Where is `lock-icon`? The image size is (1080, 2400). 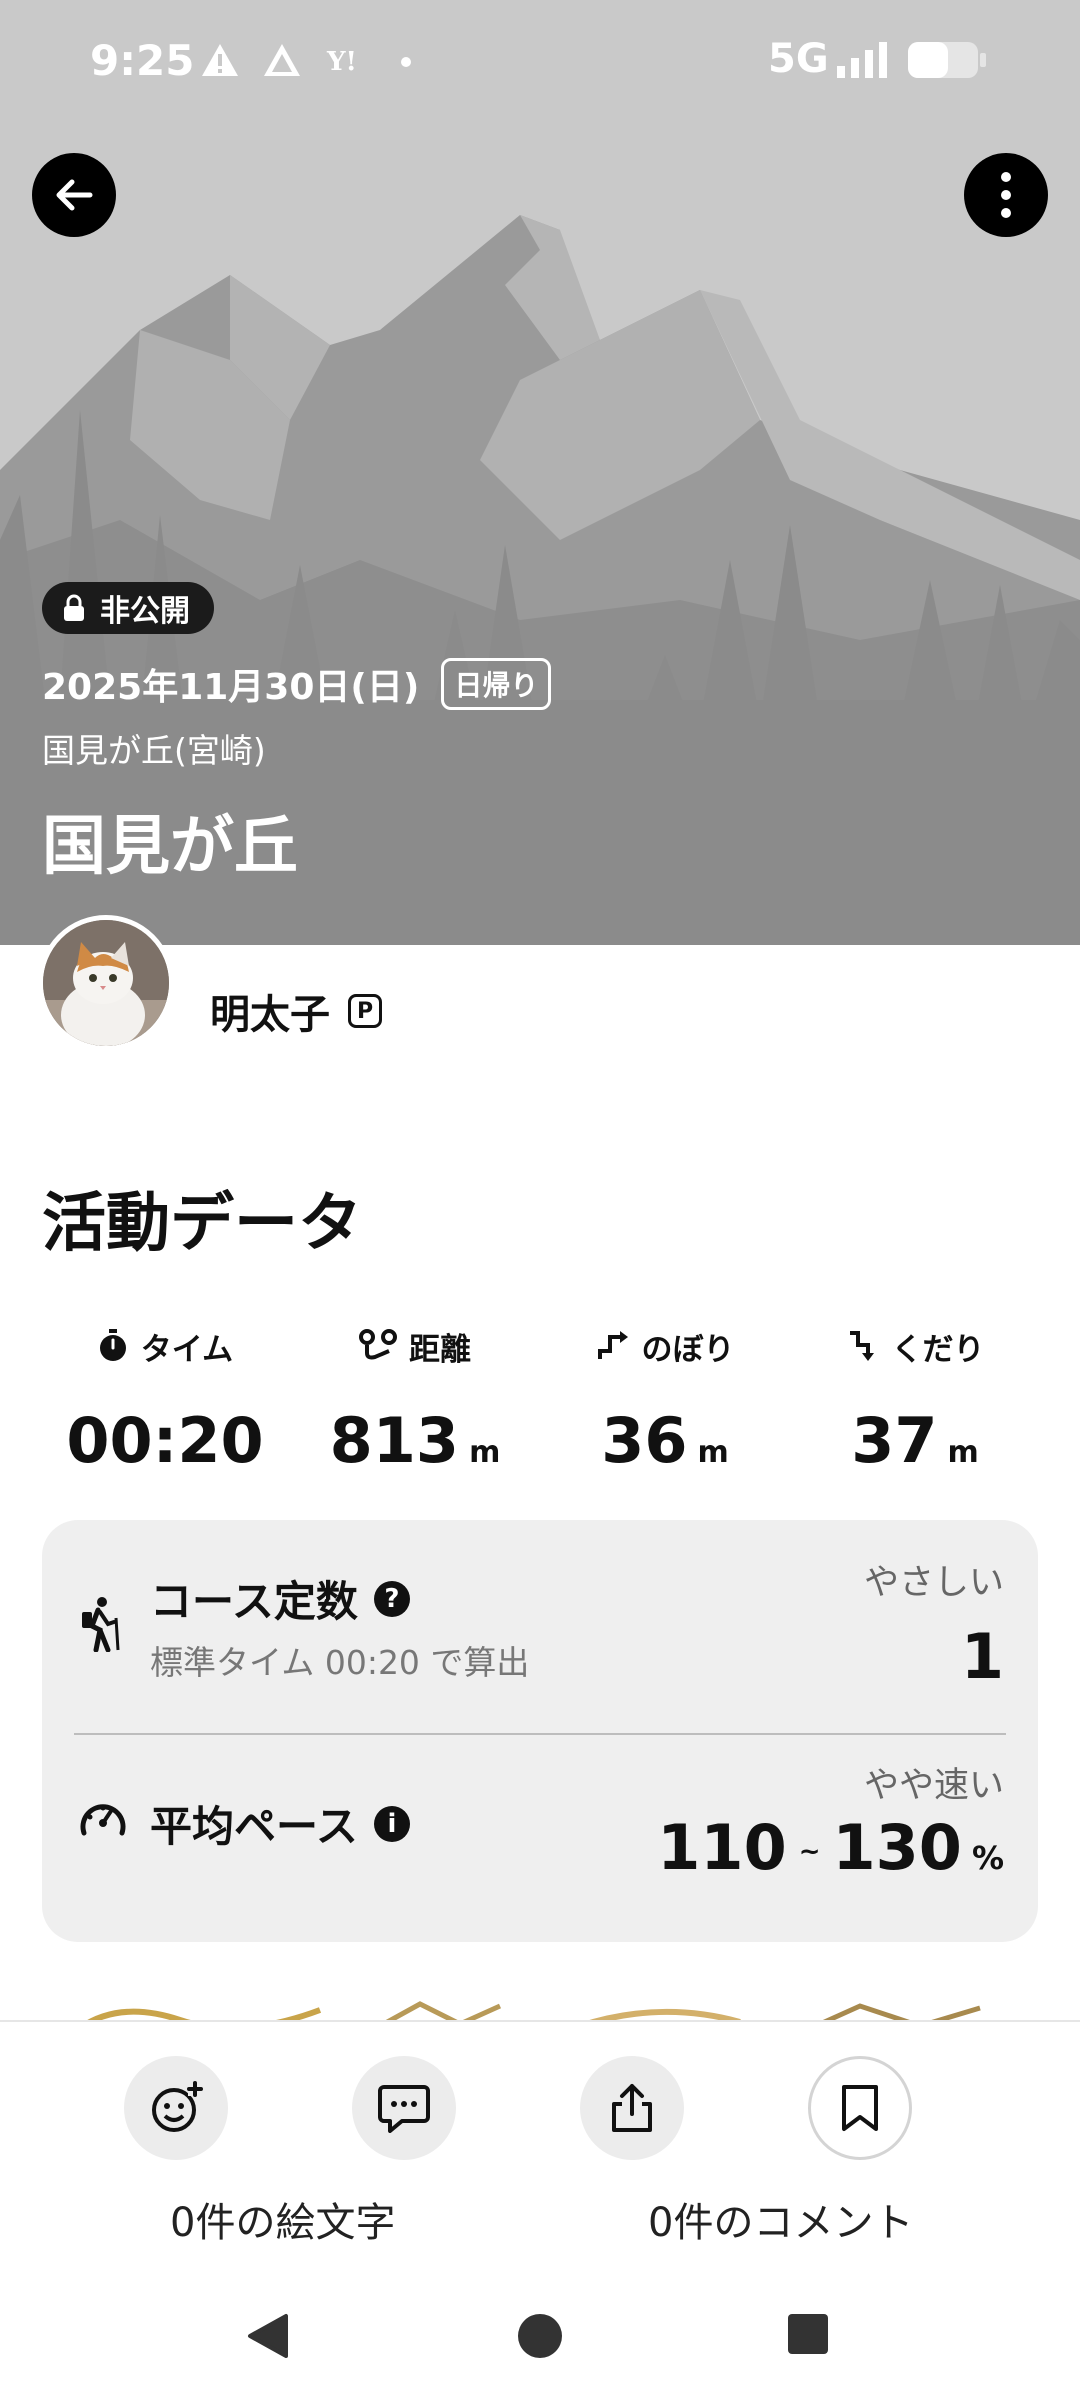
lock-icon is located at coordinates (74, 607).